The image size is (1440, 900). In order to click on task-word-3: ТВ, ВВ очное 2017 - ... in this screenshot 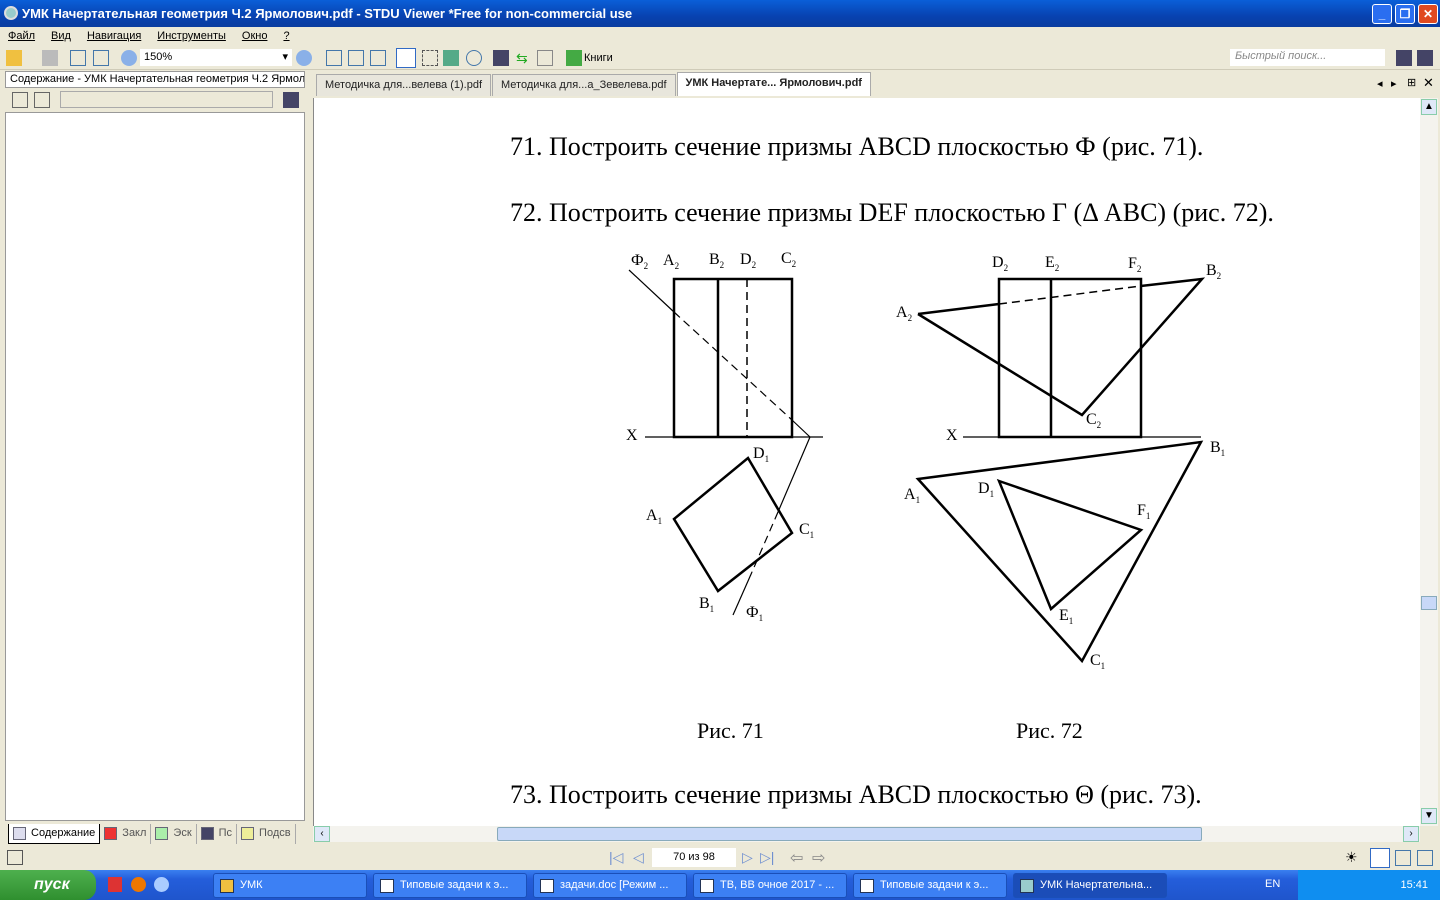, I will do `click(770, 885)`.